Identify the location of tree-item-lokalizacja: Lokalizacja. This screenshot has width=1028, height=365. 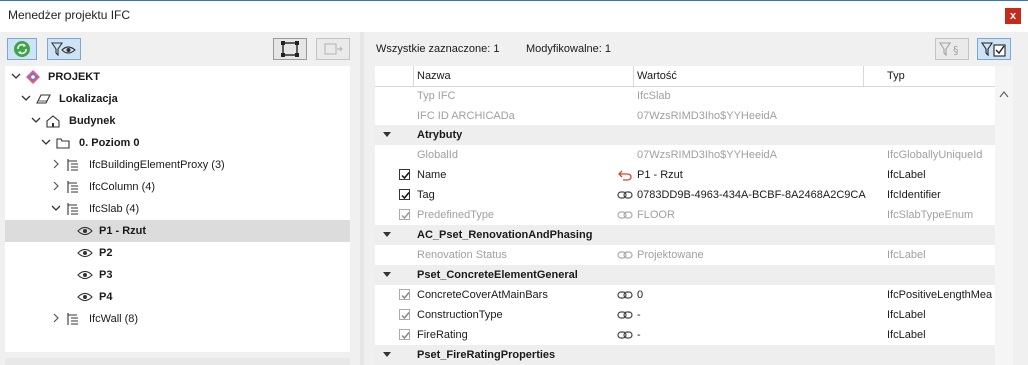
(177, 99).